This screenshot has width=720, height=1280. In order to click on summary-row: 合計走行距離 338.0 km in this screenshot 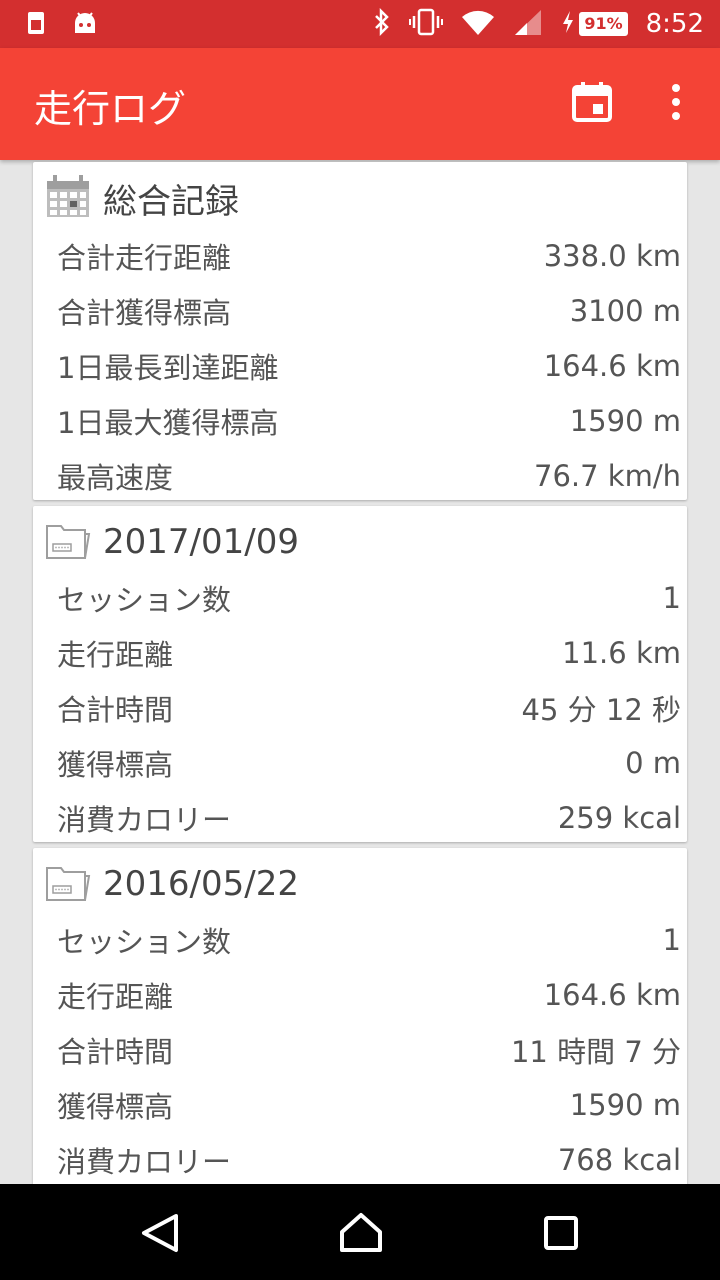, I will do `click(369, 255)`.